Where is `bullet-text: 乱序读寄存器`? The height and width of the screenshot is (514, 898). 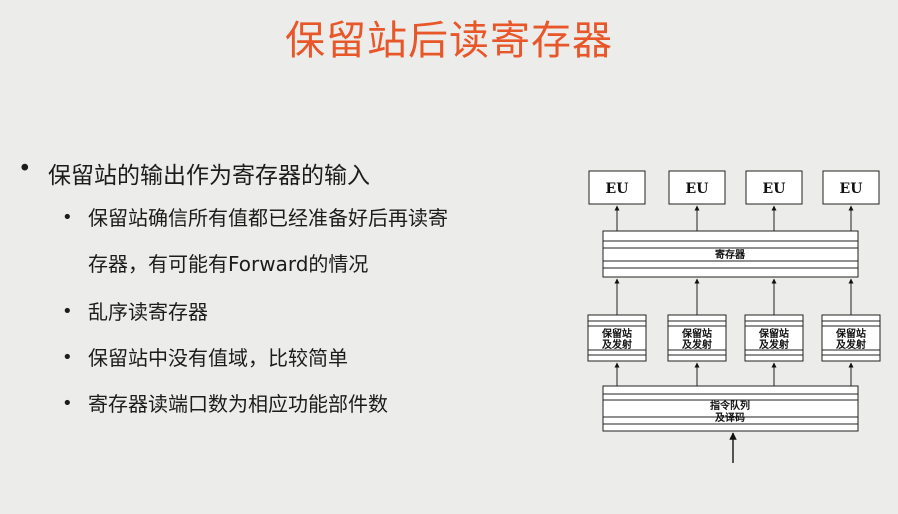
bullet-text: 乱序读寄存器 is located at coordinates (148, 312).